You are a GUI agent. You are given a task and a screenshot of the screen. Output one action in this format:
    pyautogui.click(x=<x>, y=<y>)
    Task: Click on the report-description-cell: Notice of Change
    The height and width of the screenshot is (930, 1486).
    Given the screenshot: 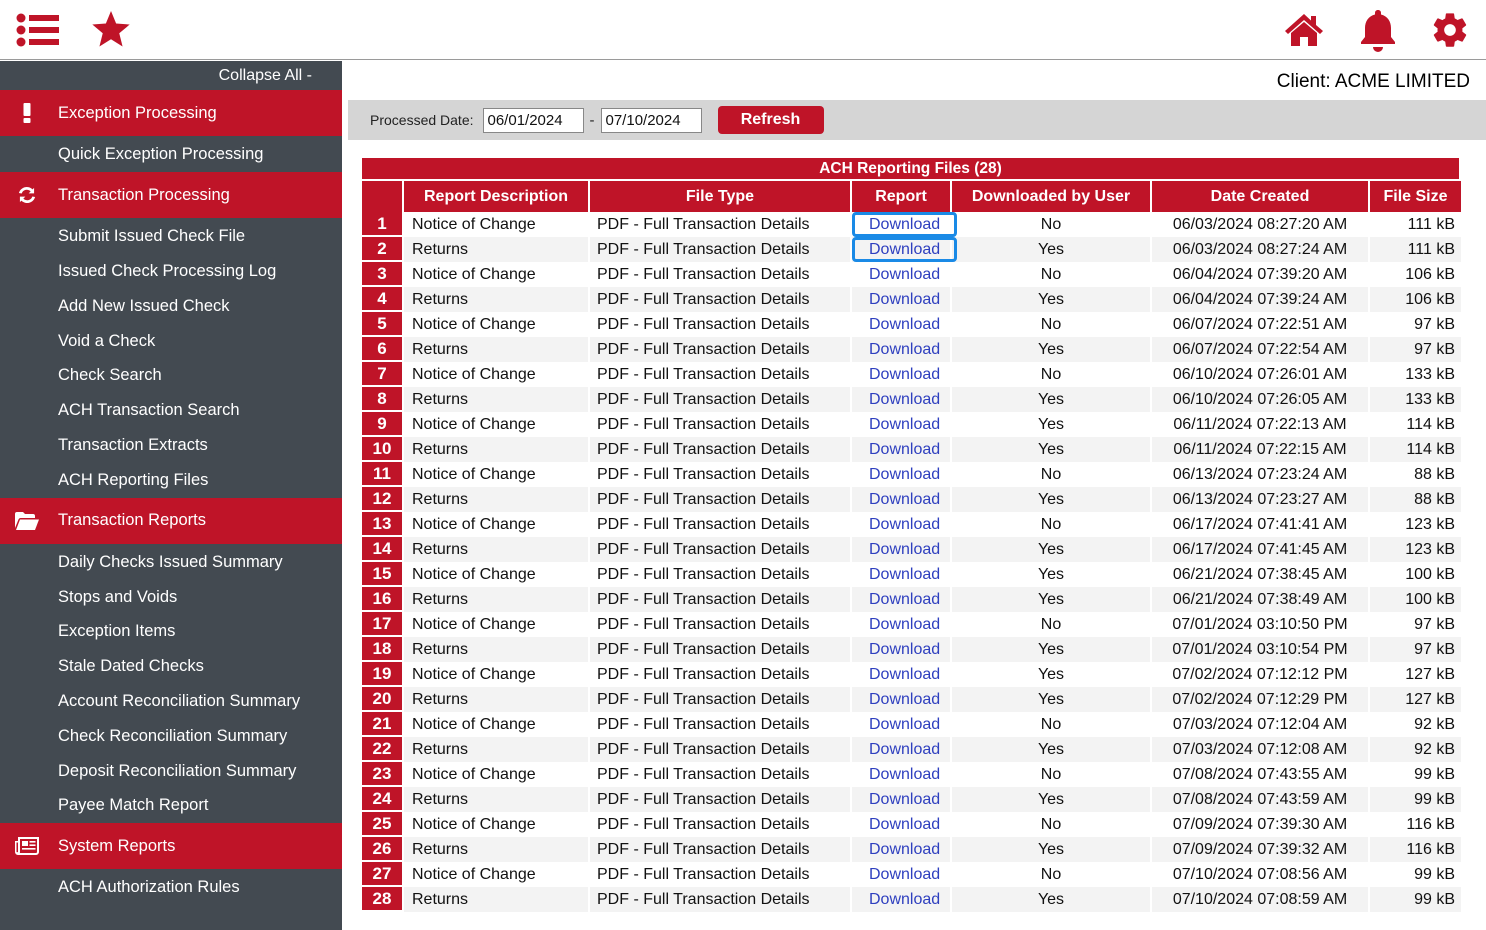 What is the action you would take?
    pyautogui.click(x=474, y=324)
    